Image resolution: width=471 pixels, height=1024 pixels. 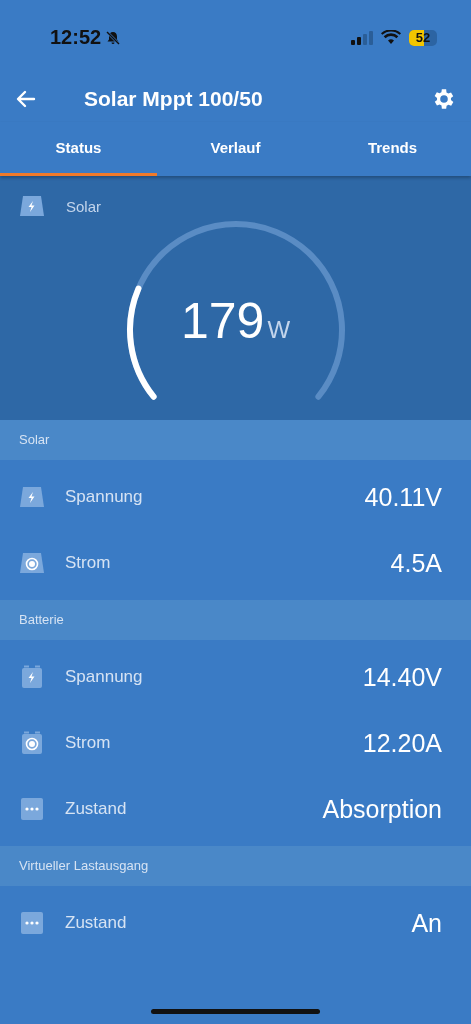 I want to click on section-header: Virtueller Lastausgang, so click(x=235, y=866).